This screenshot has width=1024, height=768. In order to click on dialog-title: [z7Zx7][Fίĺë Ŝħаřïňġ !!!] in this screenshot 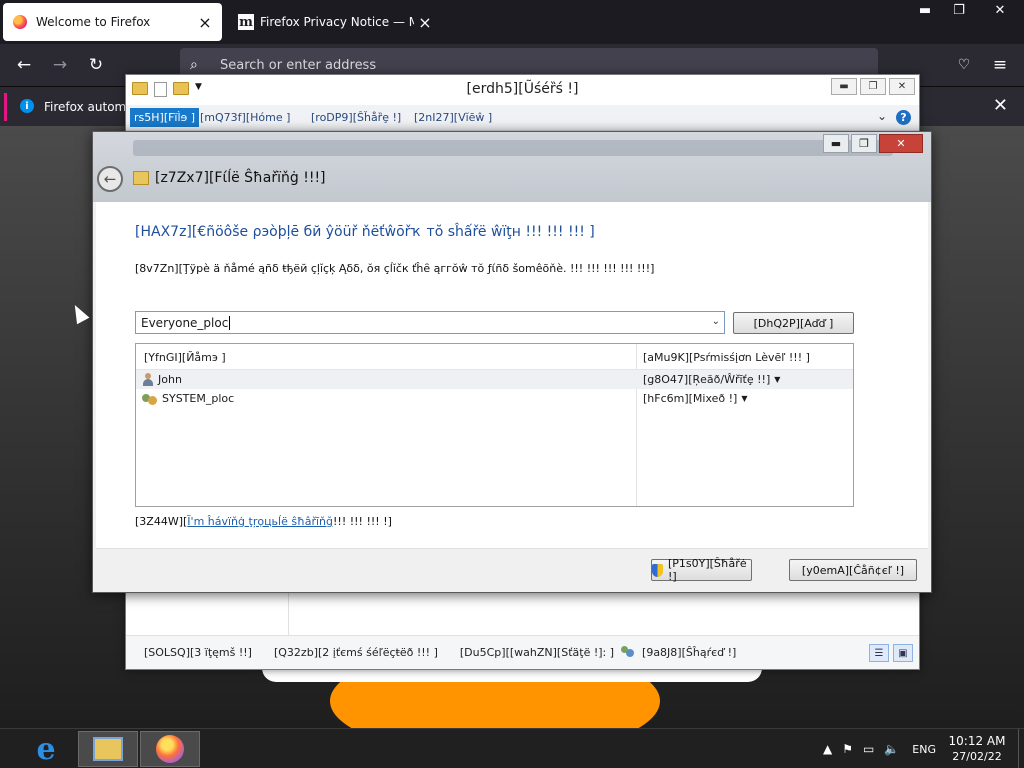, I will do `click(240, 178)`.